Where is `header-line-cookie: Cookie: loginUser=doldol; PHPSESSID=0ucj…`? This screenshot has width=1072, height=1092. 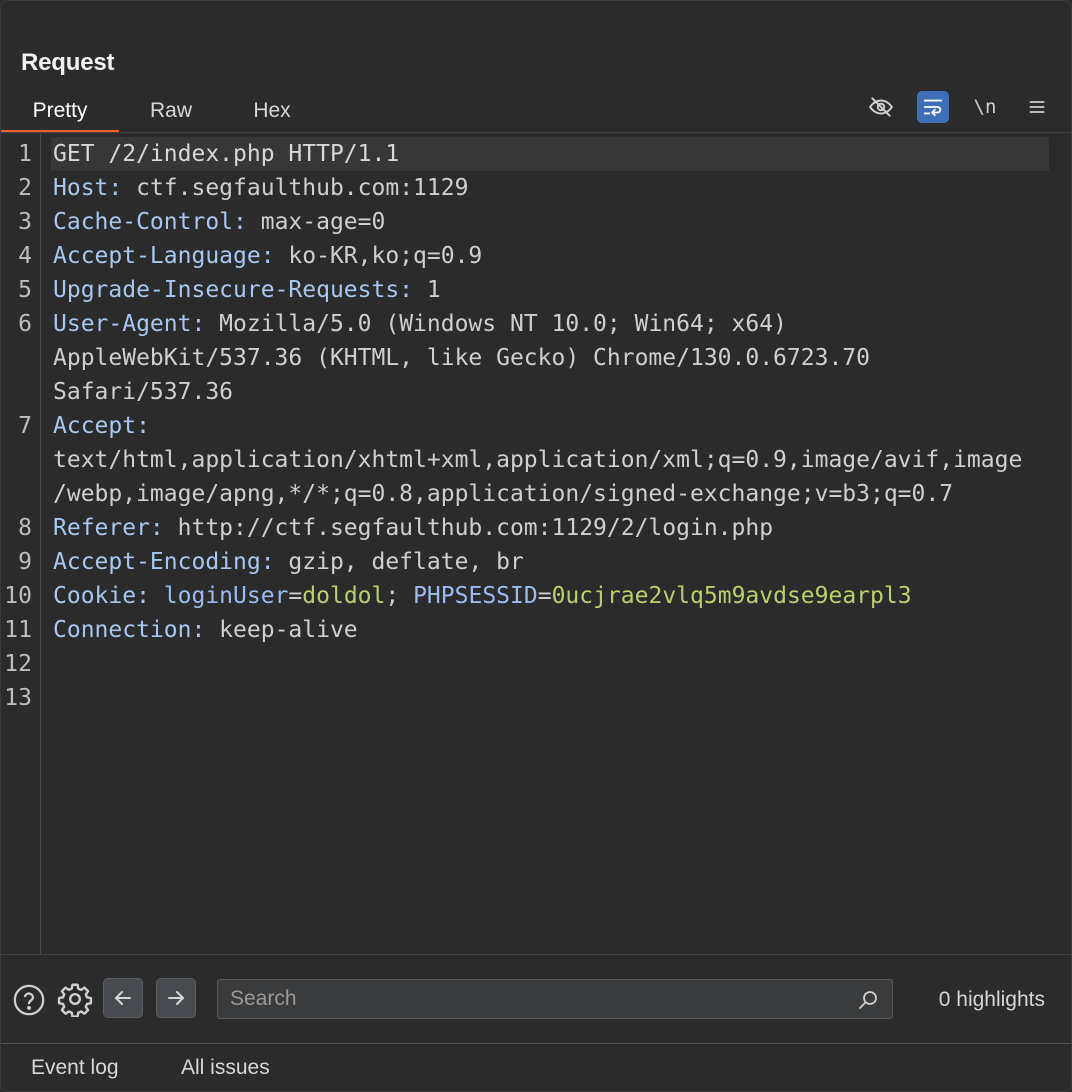 header-line-cookie: Cookie: loginUser=doldol; PHPSESSID=0ucj… is located at coordinates (482, 596).